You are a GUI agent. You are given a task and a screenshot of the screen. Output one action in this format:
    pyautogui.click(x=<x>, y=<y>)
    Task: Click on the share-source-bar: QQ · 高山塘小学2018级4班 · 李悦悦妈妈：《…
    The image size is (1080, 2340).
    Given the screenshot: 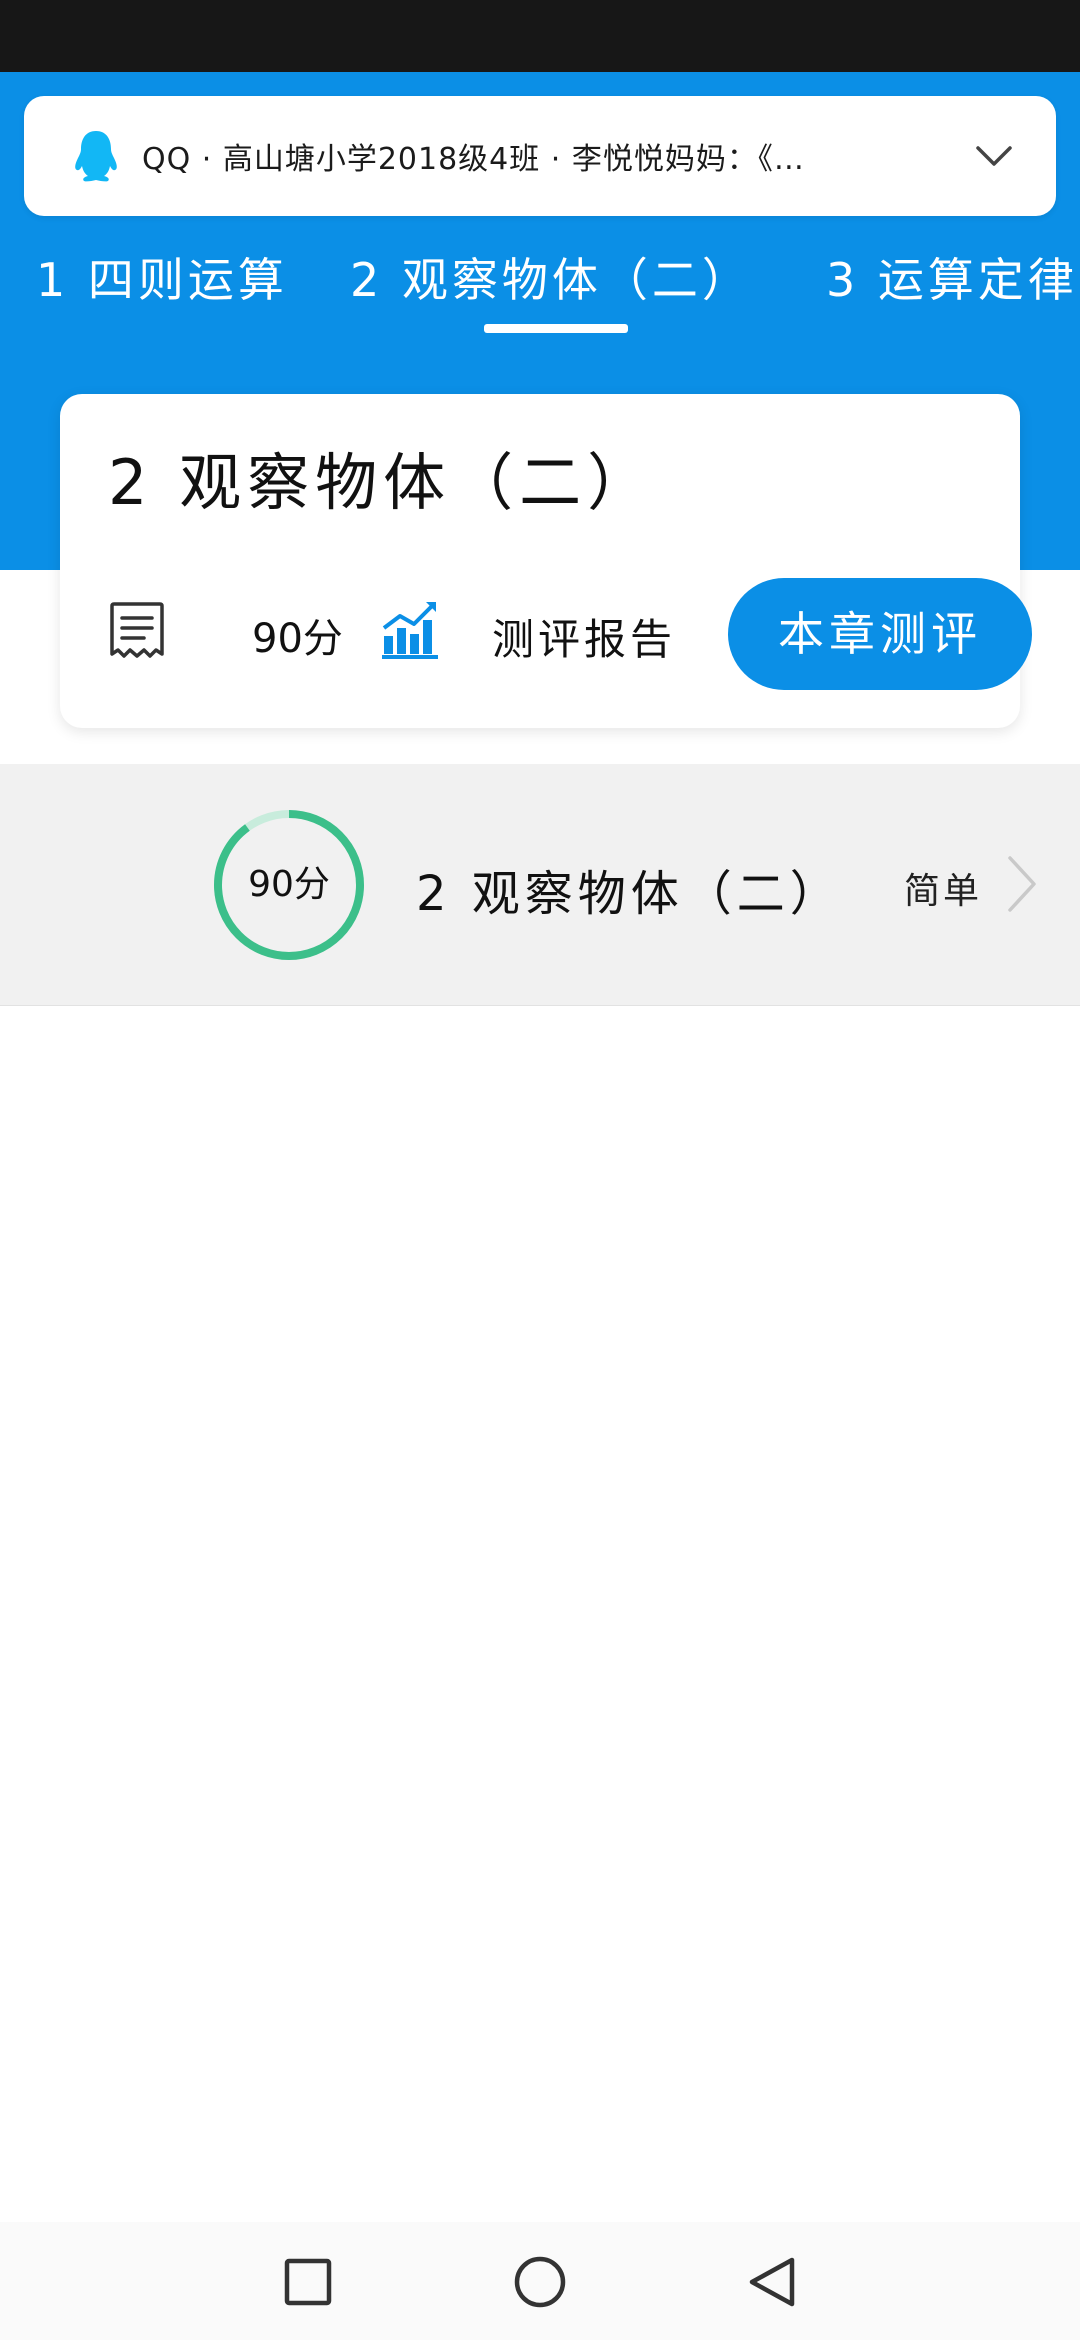 What is the action you would take?
    pyautogui.click(x=540, y=156)
    